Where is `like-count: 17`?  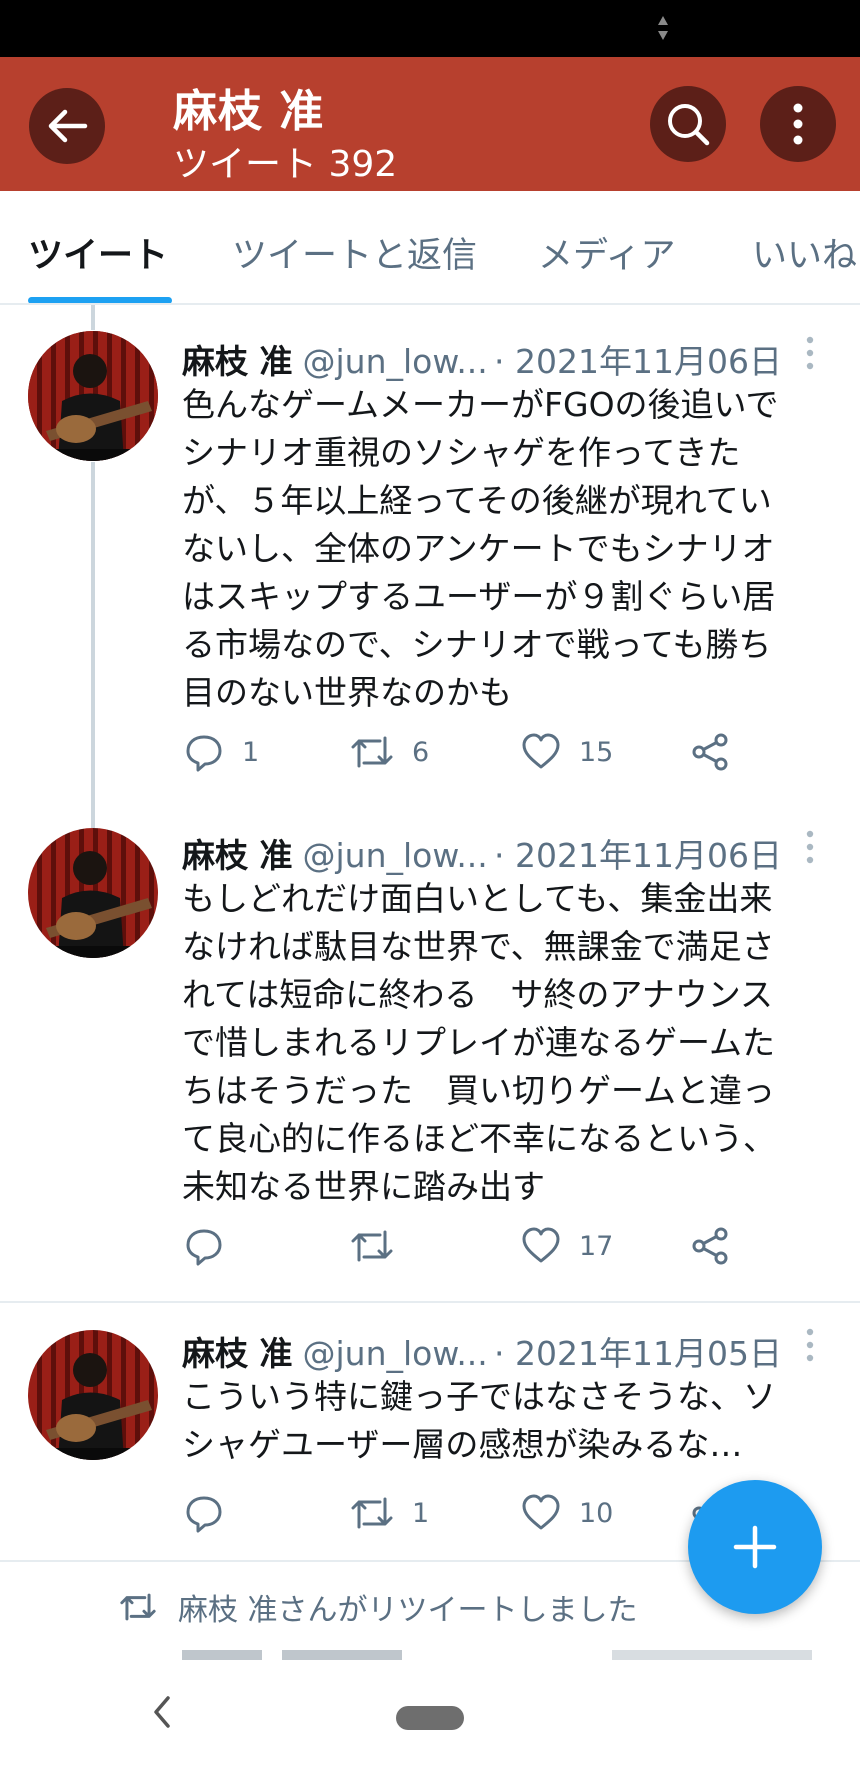 like-count: 17 is located at coordinates (596, 1246).